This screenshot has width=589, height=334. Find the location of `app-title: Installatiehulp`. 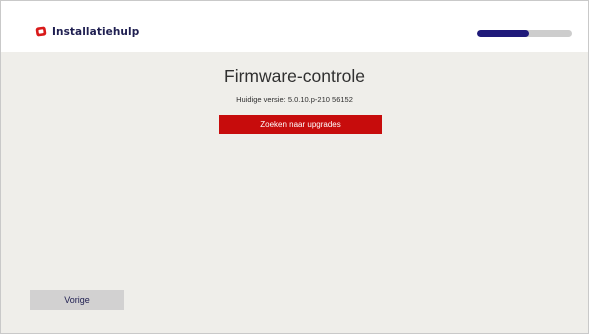

app-title: Installatiehulp is located at coordinates (96, 32).